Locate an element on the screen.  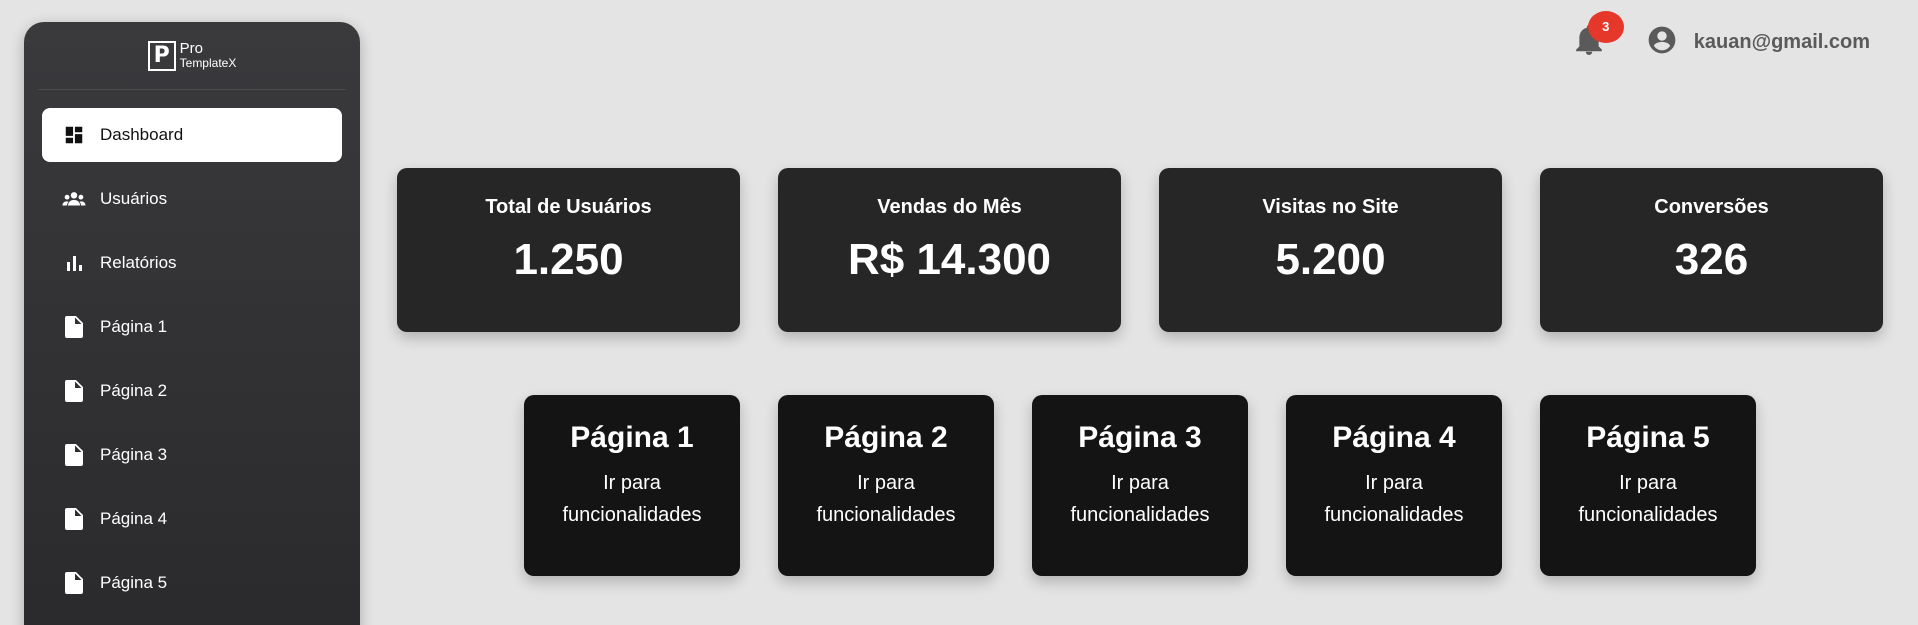
stat-card-total-usuarios: Total de Usuários 1.250 is located at coordinates (568, 250).